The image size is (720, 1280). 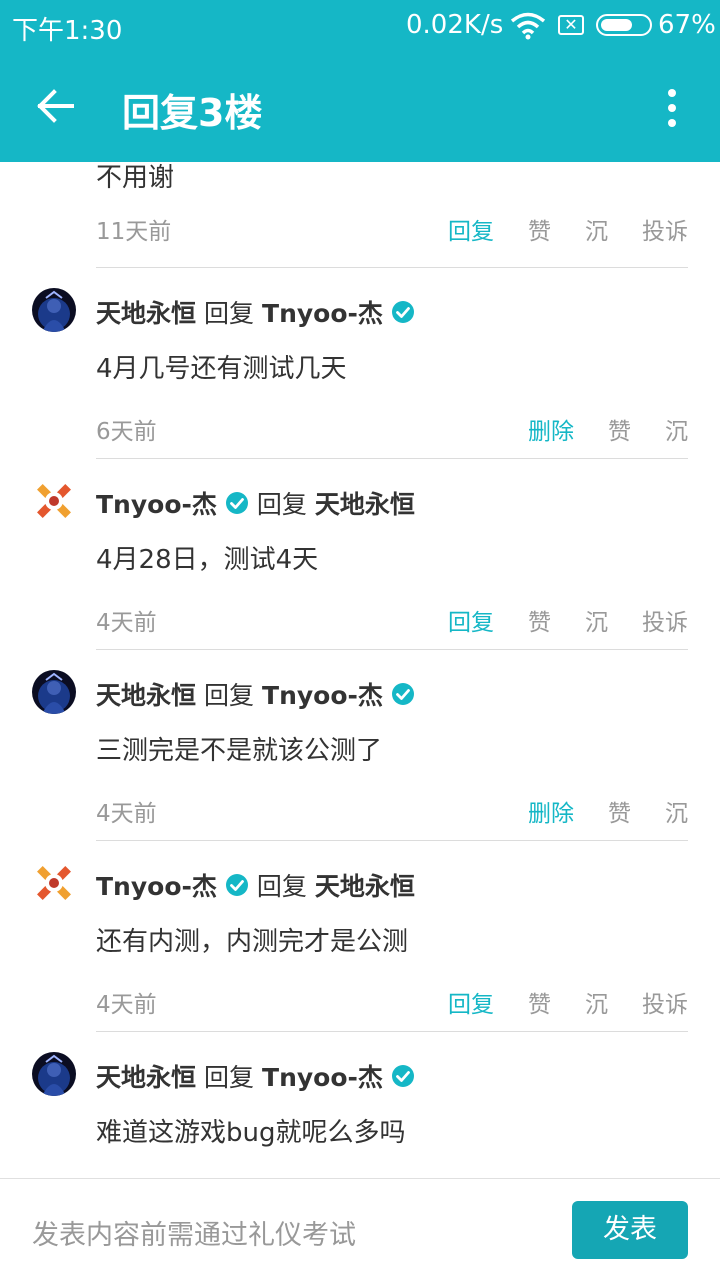 What do you see at coordinates (56, 106) in the screenshot?
I see `arrow-back-icon` at bounding box center [56, 106].